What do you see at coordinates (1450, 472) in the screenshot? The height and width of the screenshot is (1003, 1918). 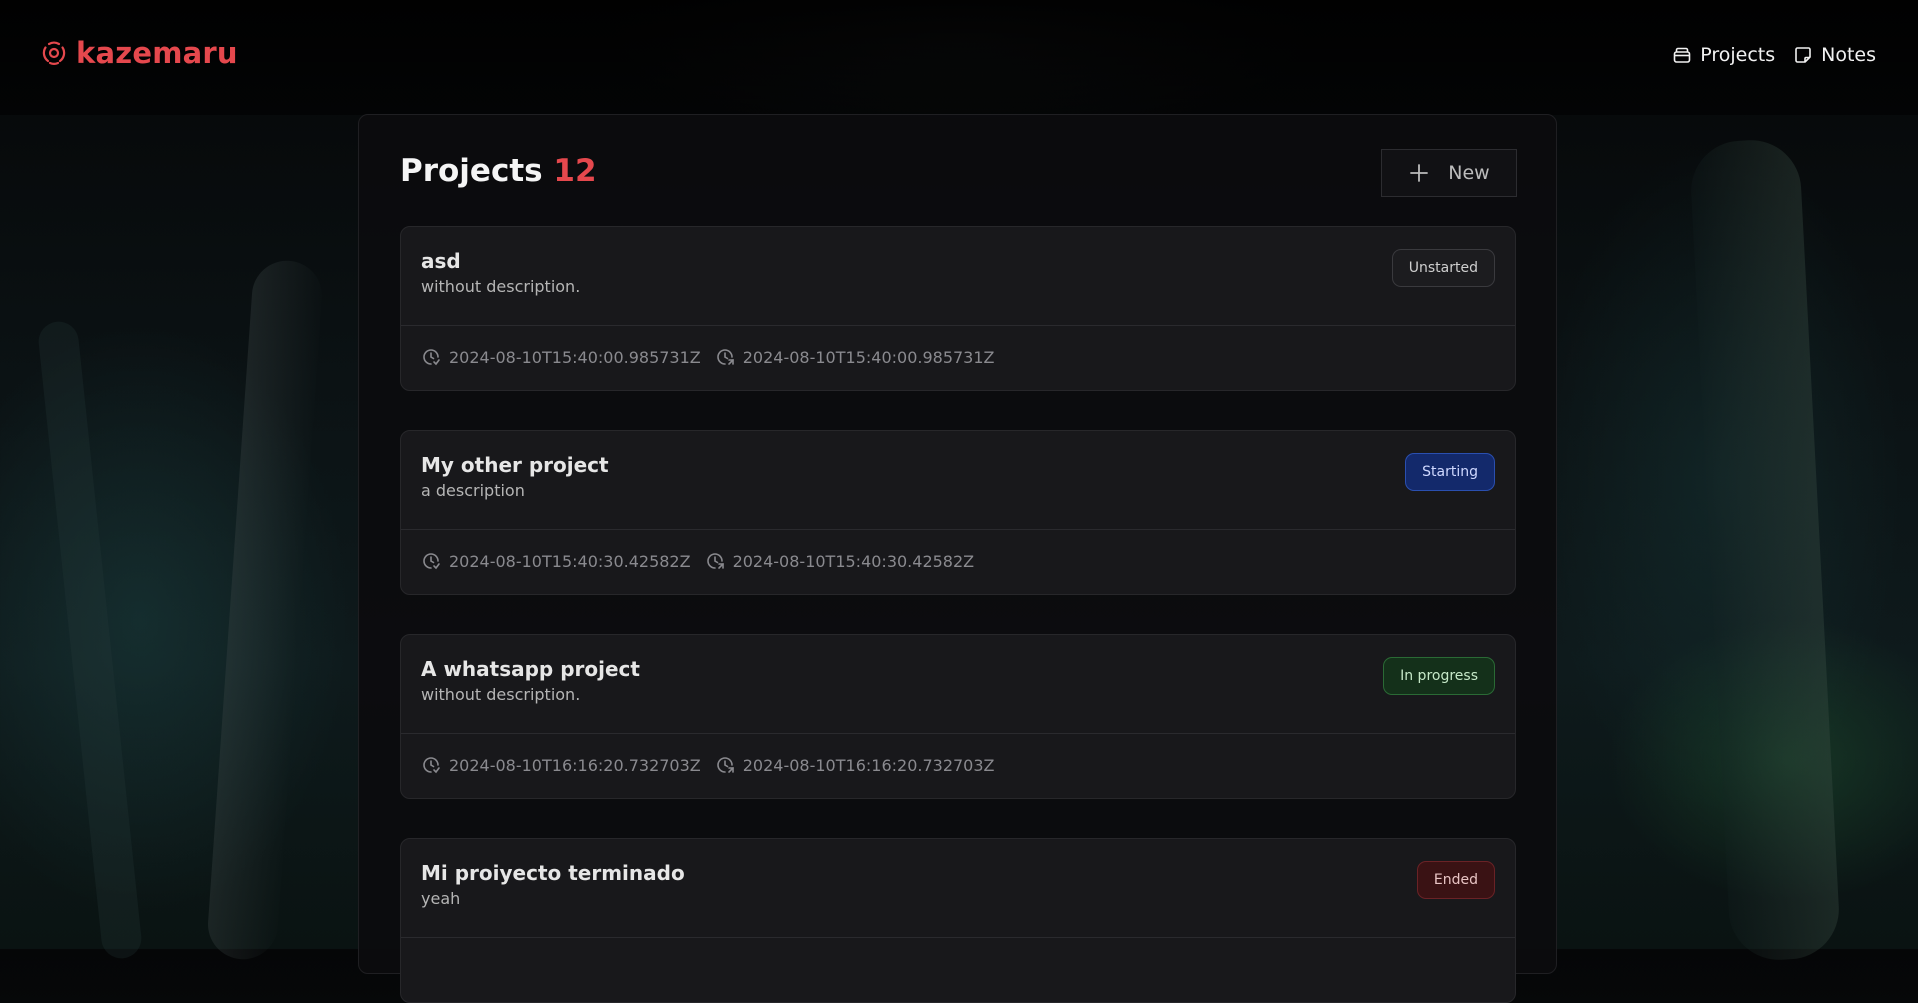 I see `status-badge: Starting` at bounding box center [1450, 472].